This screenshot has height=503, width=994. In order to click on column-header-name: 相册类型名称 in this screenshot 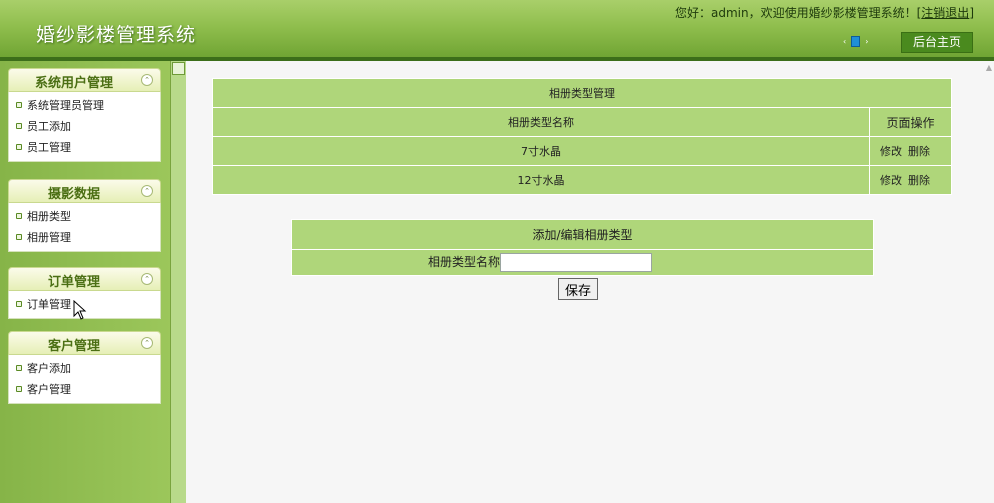, I will do `click(541, 122)`.